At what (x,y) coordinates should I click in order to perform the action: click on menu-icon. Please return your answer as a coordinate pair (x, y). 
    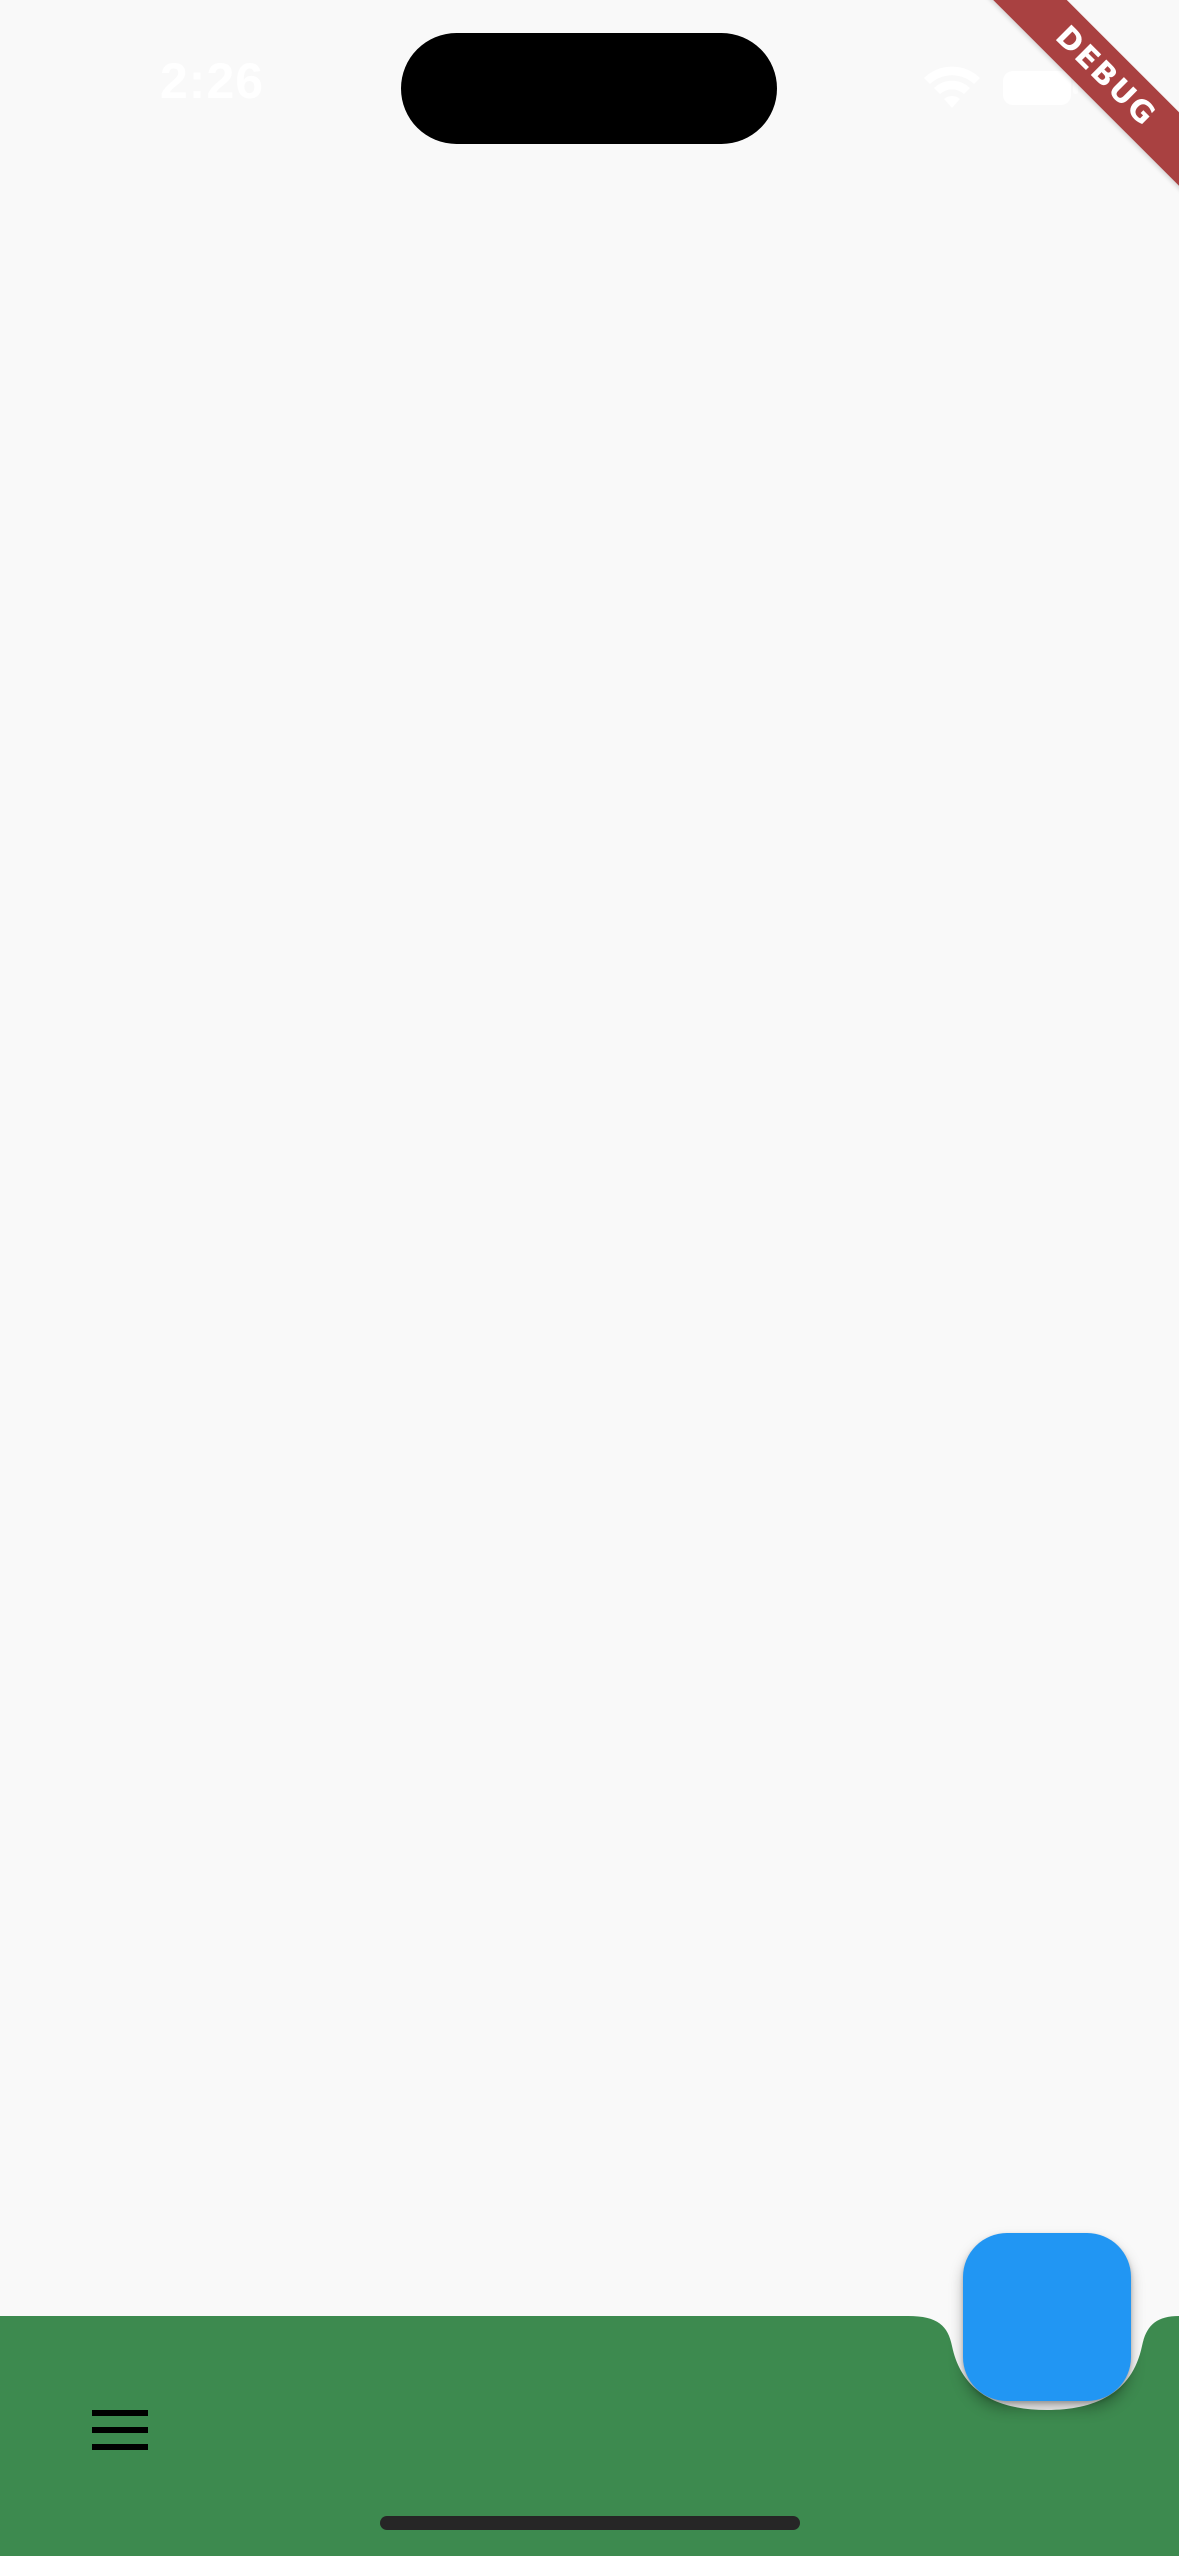
    Looking at the image, I should click on (120, 2430).